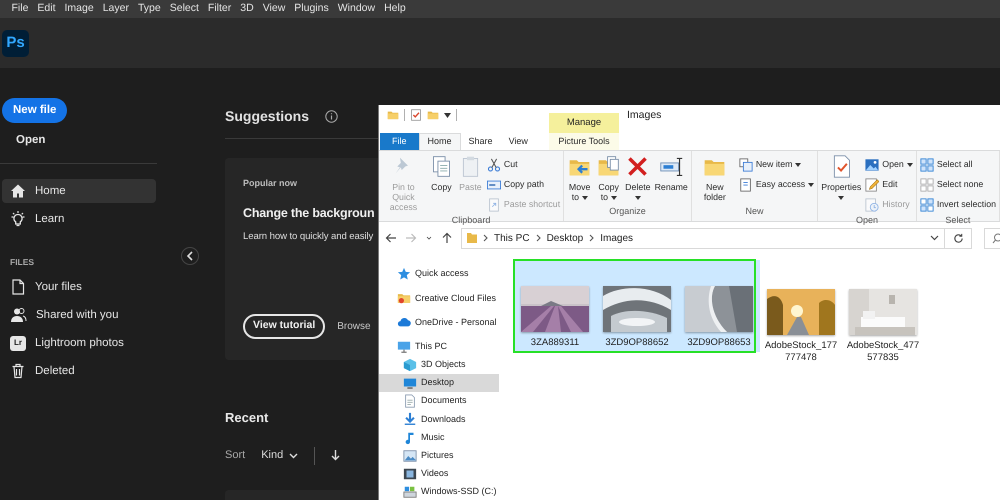 This screenshot has width=1000, height=500. Describe the element at coordinates (79, 343) in the screenshot. I see `sidebar-item: Lr Lightroom photos` at that location.